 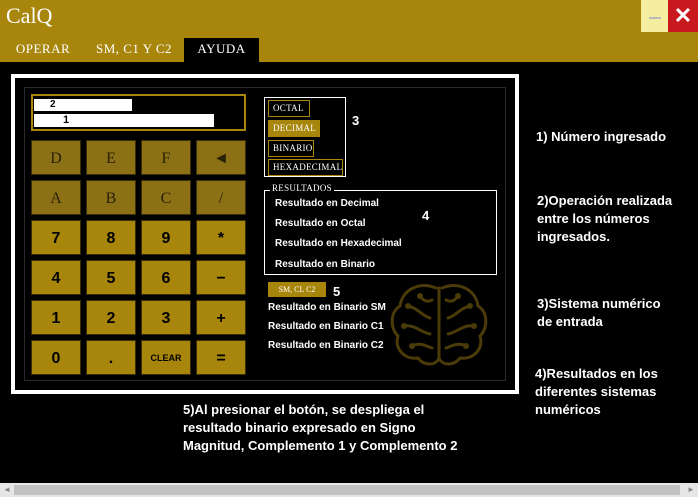 I want to click on key-2-3: *, so click(x=221, y=237).